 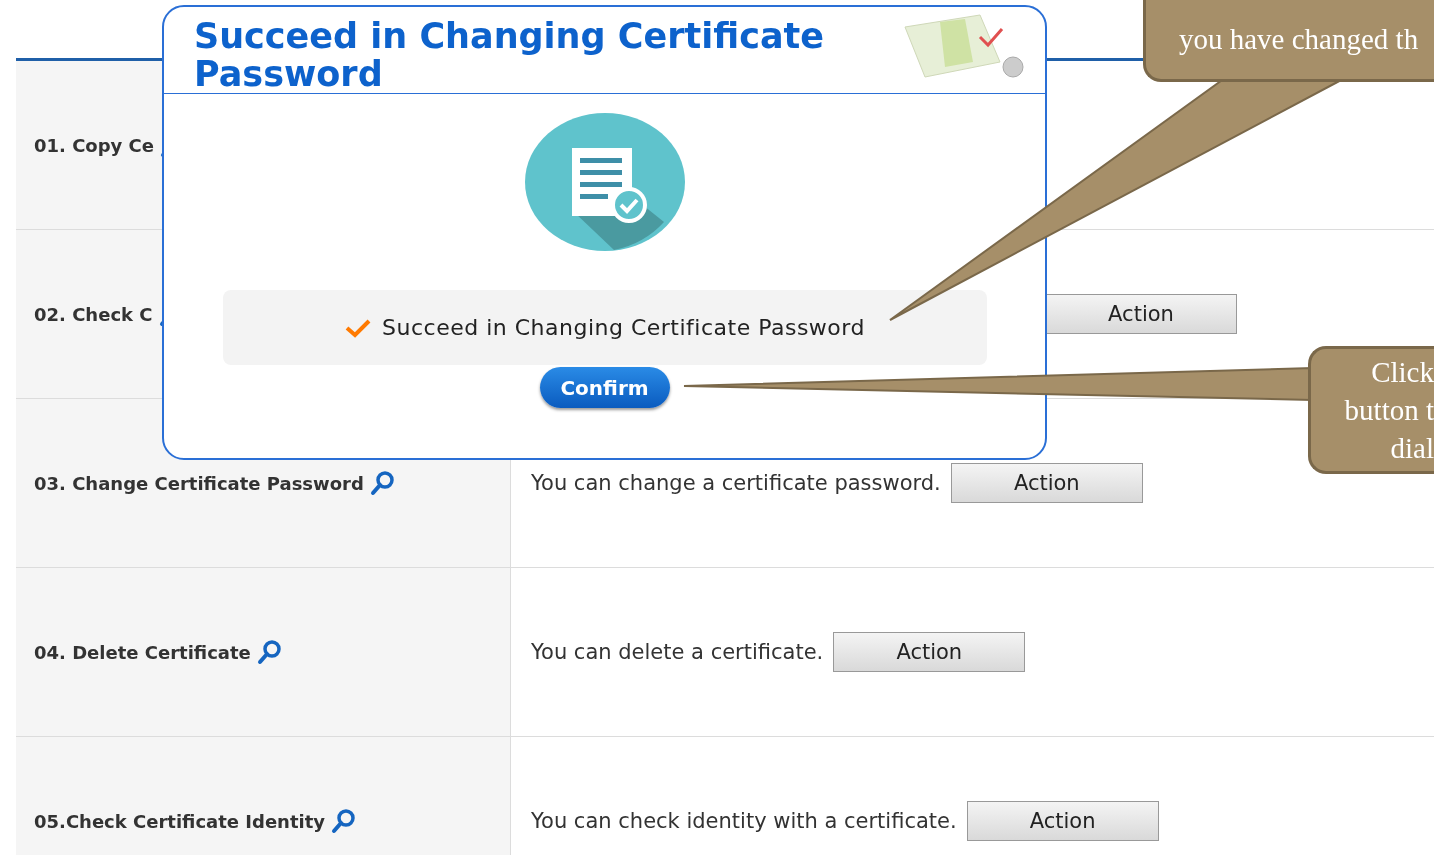 I want to click on row-title: 03. Change Certificate Password, so click(x=199, y=483).